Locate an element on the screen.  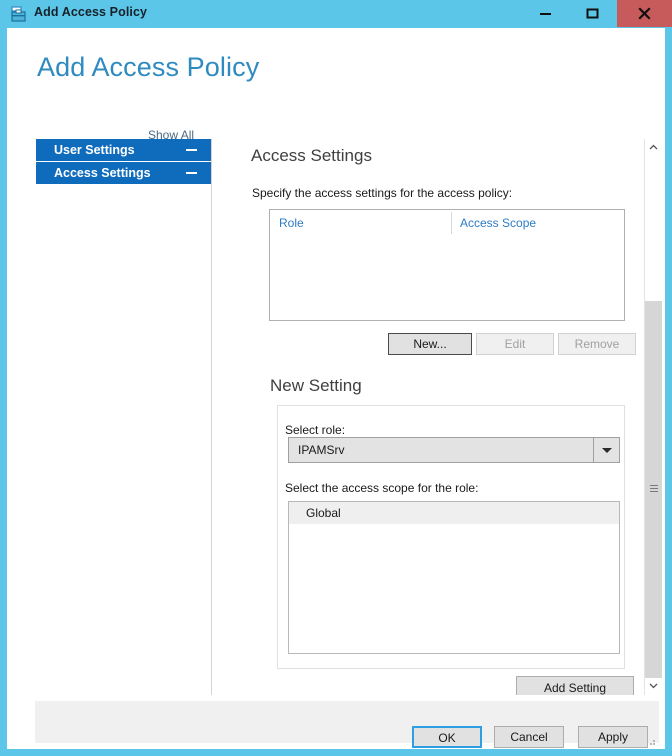
dialog-footer is located at coordinates (336, 722).